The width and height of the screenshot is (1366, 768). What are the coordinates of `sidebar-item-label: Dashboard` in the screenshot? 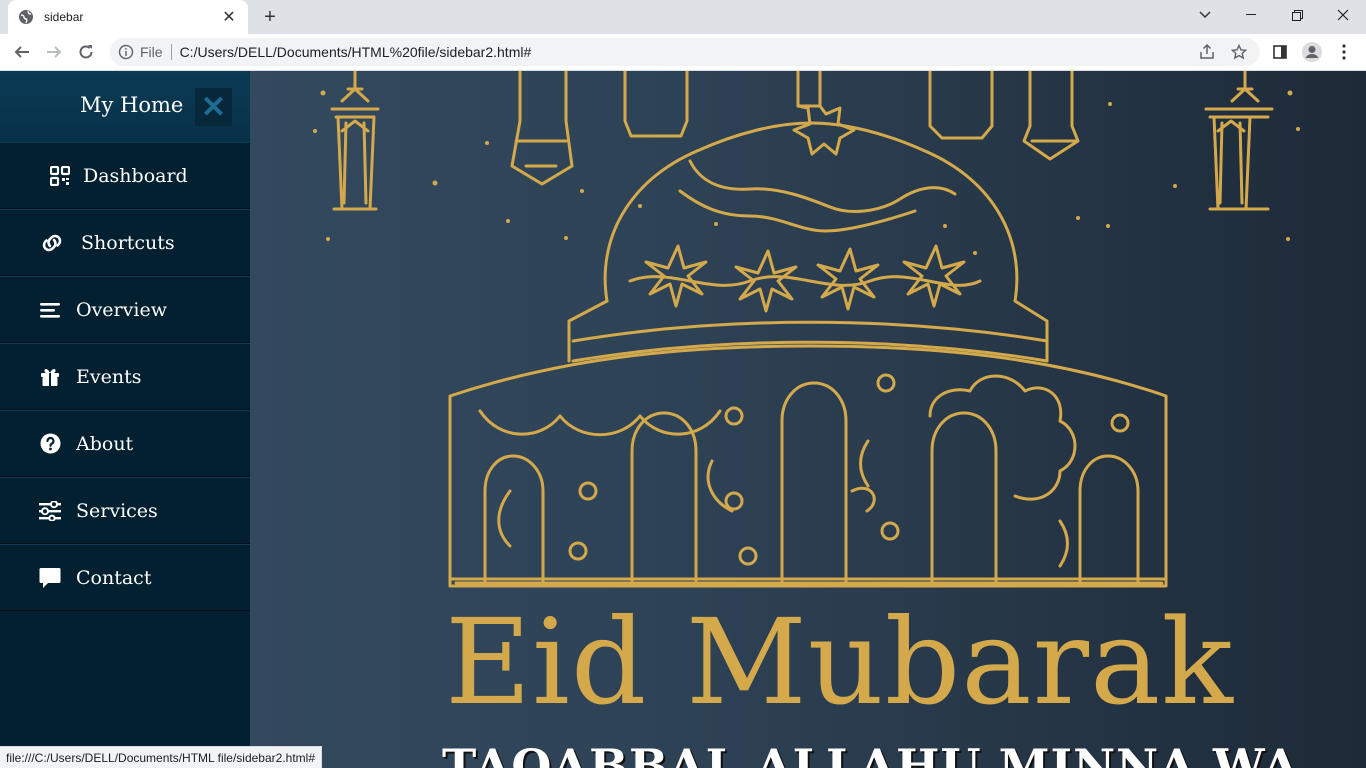 It's located at (135, 175).